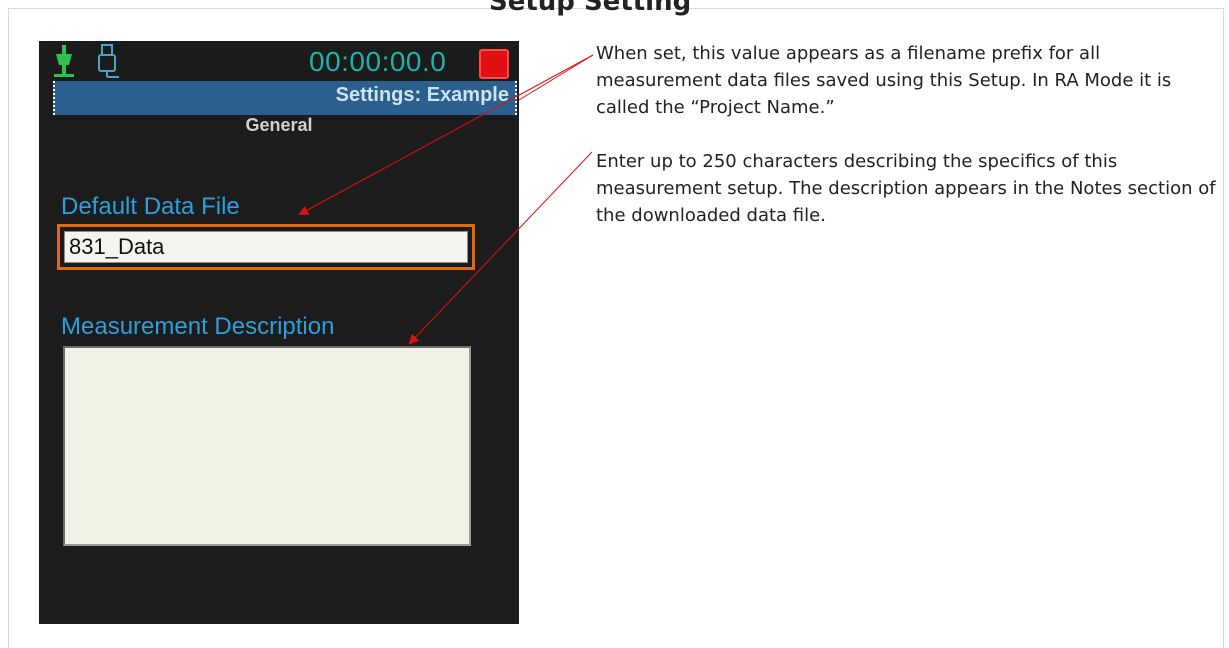 The width and height of the screenshot is (1229, 648). I want to click on settings-title: Settings: Example, so click(422, 95).